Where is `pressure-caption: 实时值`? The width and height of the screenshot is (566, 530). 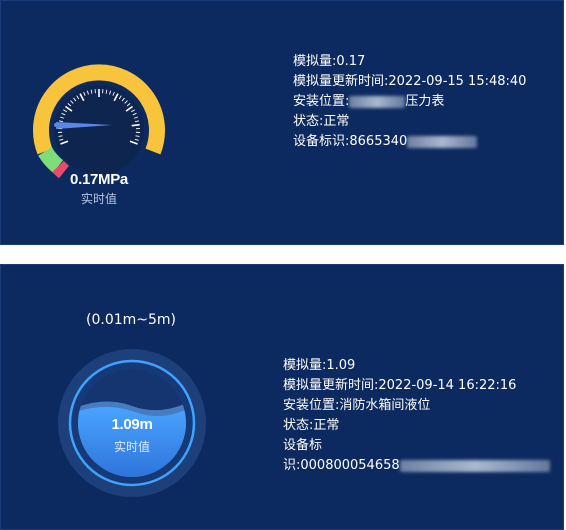
pressure-caption: 实时值 is located at coordinates (98, 199).